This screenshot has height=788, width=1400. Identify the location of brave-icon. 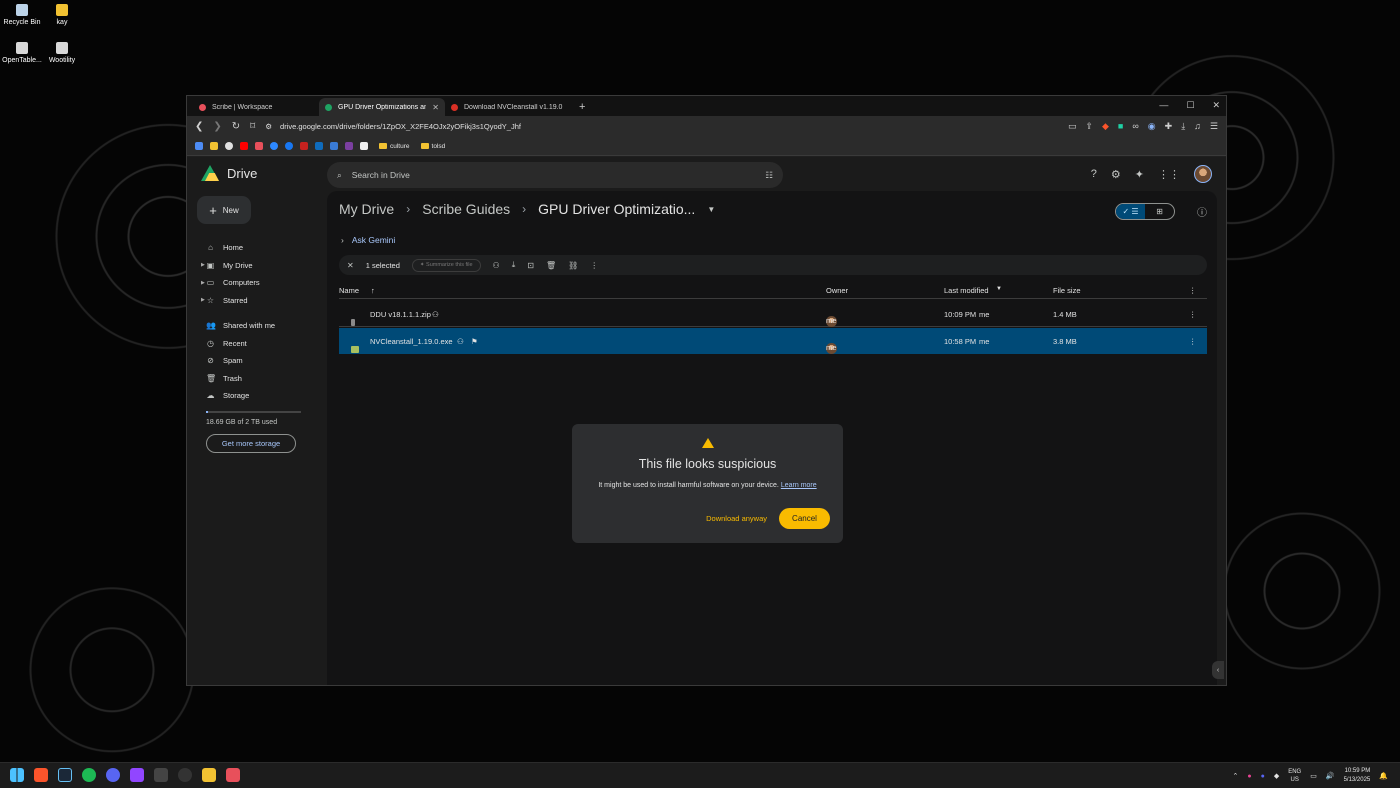
(41, 775).